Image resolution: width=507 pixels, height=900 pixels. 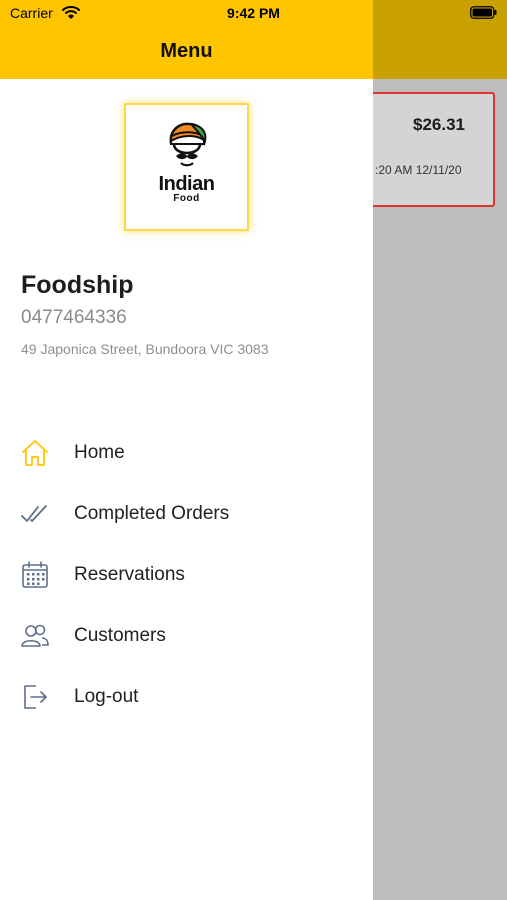 What do you see at coordinates (35, 635) in the screenshot?
I see `users-icon` at bounding box center [35, 635].